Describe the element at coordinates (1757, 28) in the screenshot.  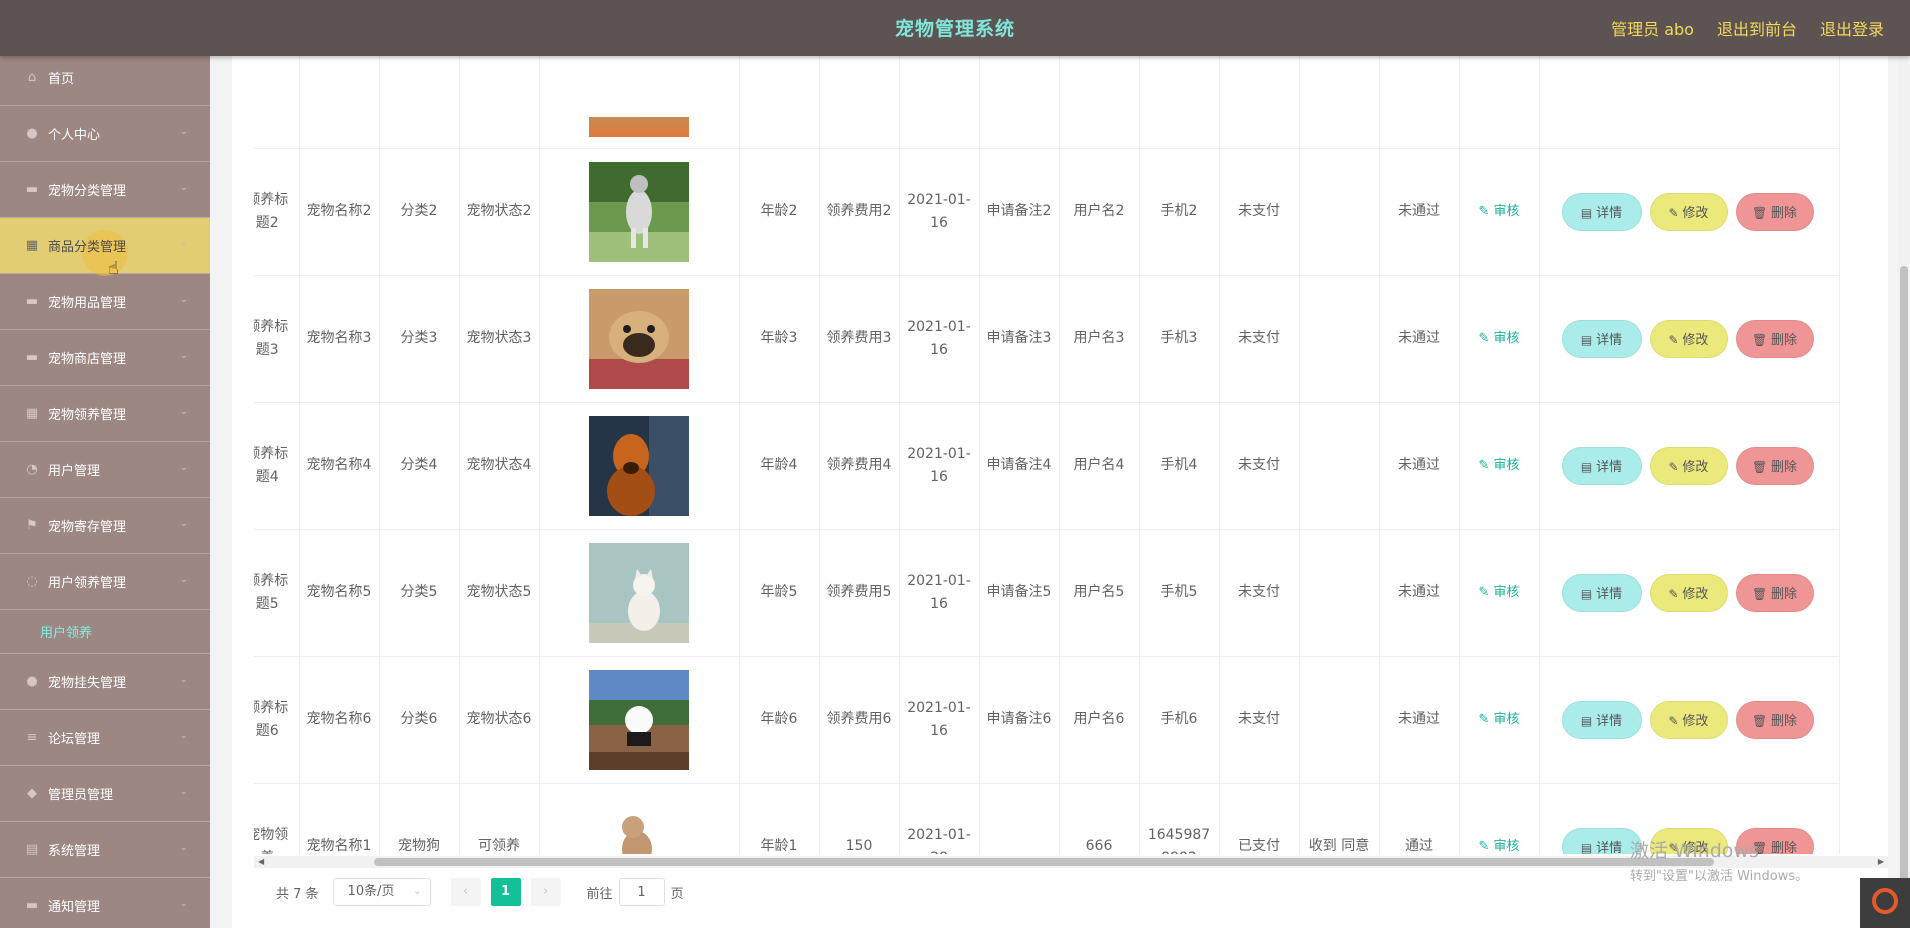
I see `back-to-front-link: 退出到前台` at that location.